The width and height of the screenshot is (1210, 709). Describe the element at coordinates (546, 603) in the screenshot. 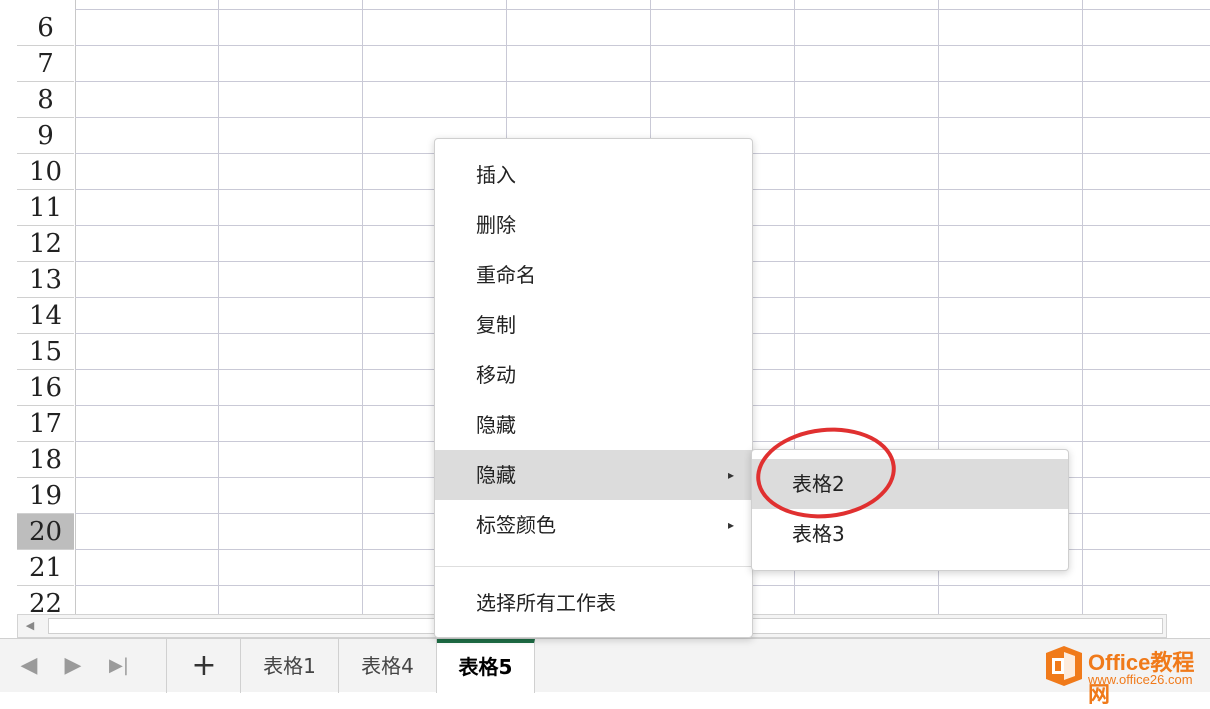

I see `menu-item-label: 选择所有工作表` at that location.